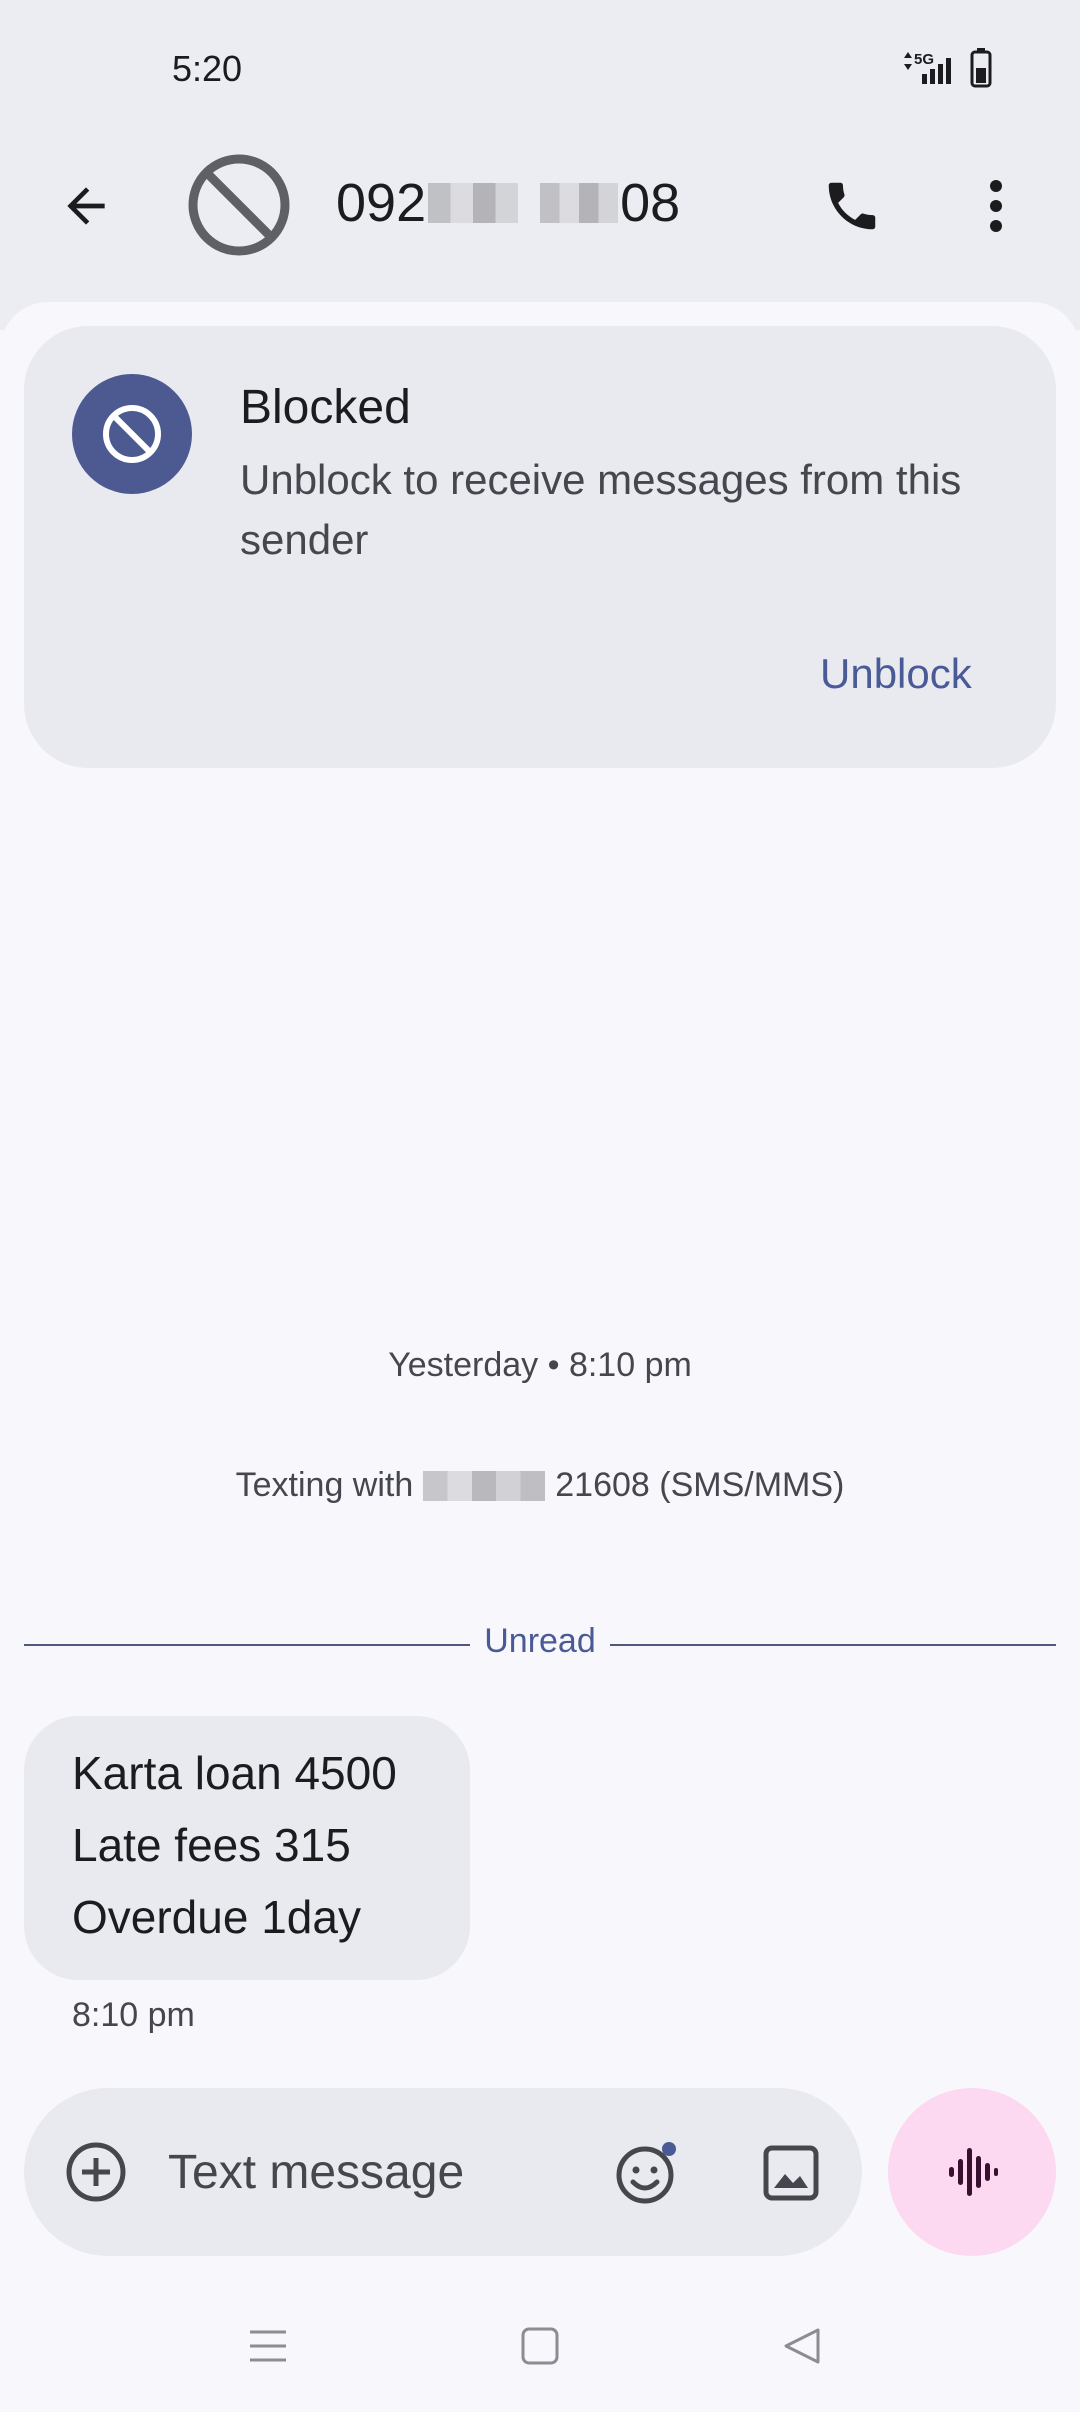  I want to click on unblock-button: Unblock, so click(896, 674).